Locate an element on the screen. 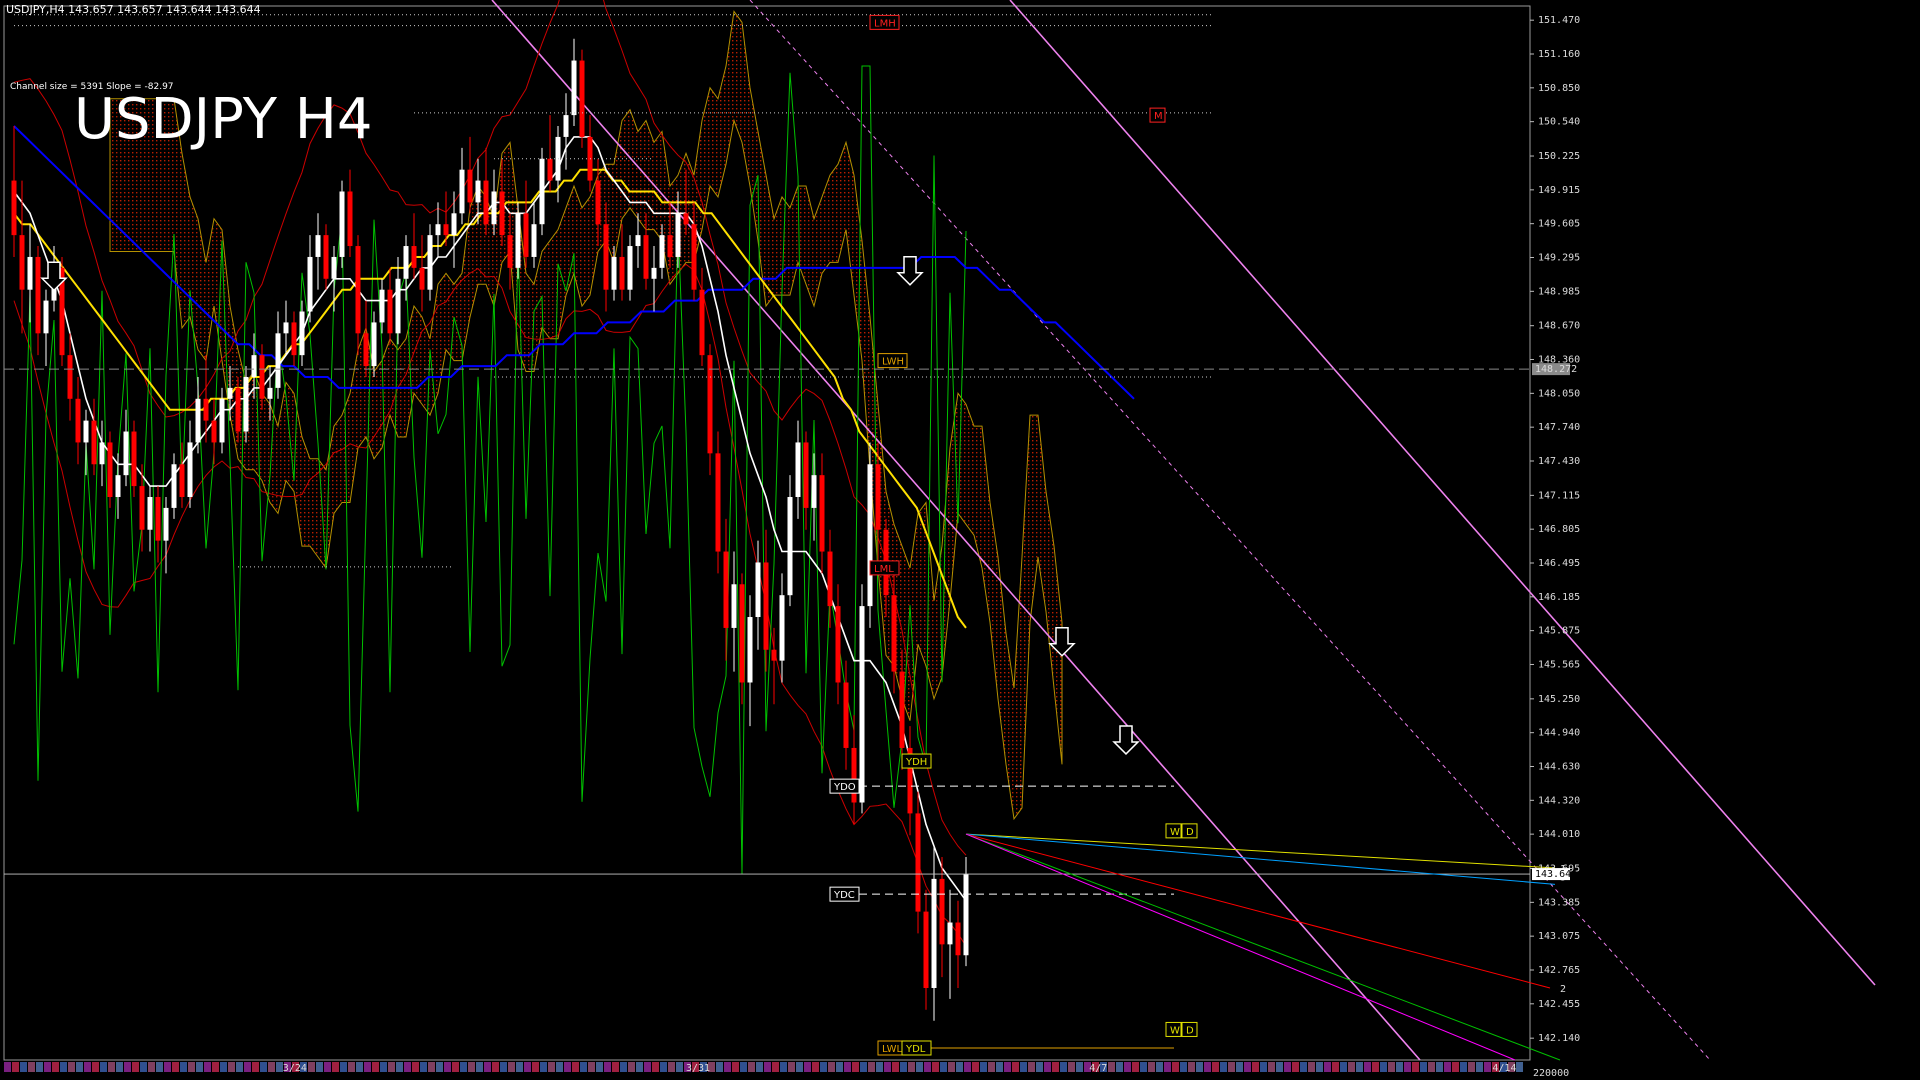 Image resolution: width=1920 pixels, height=1080 pixels. level-tag-label: LWH is located at coordinates (893, 362).